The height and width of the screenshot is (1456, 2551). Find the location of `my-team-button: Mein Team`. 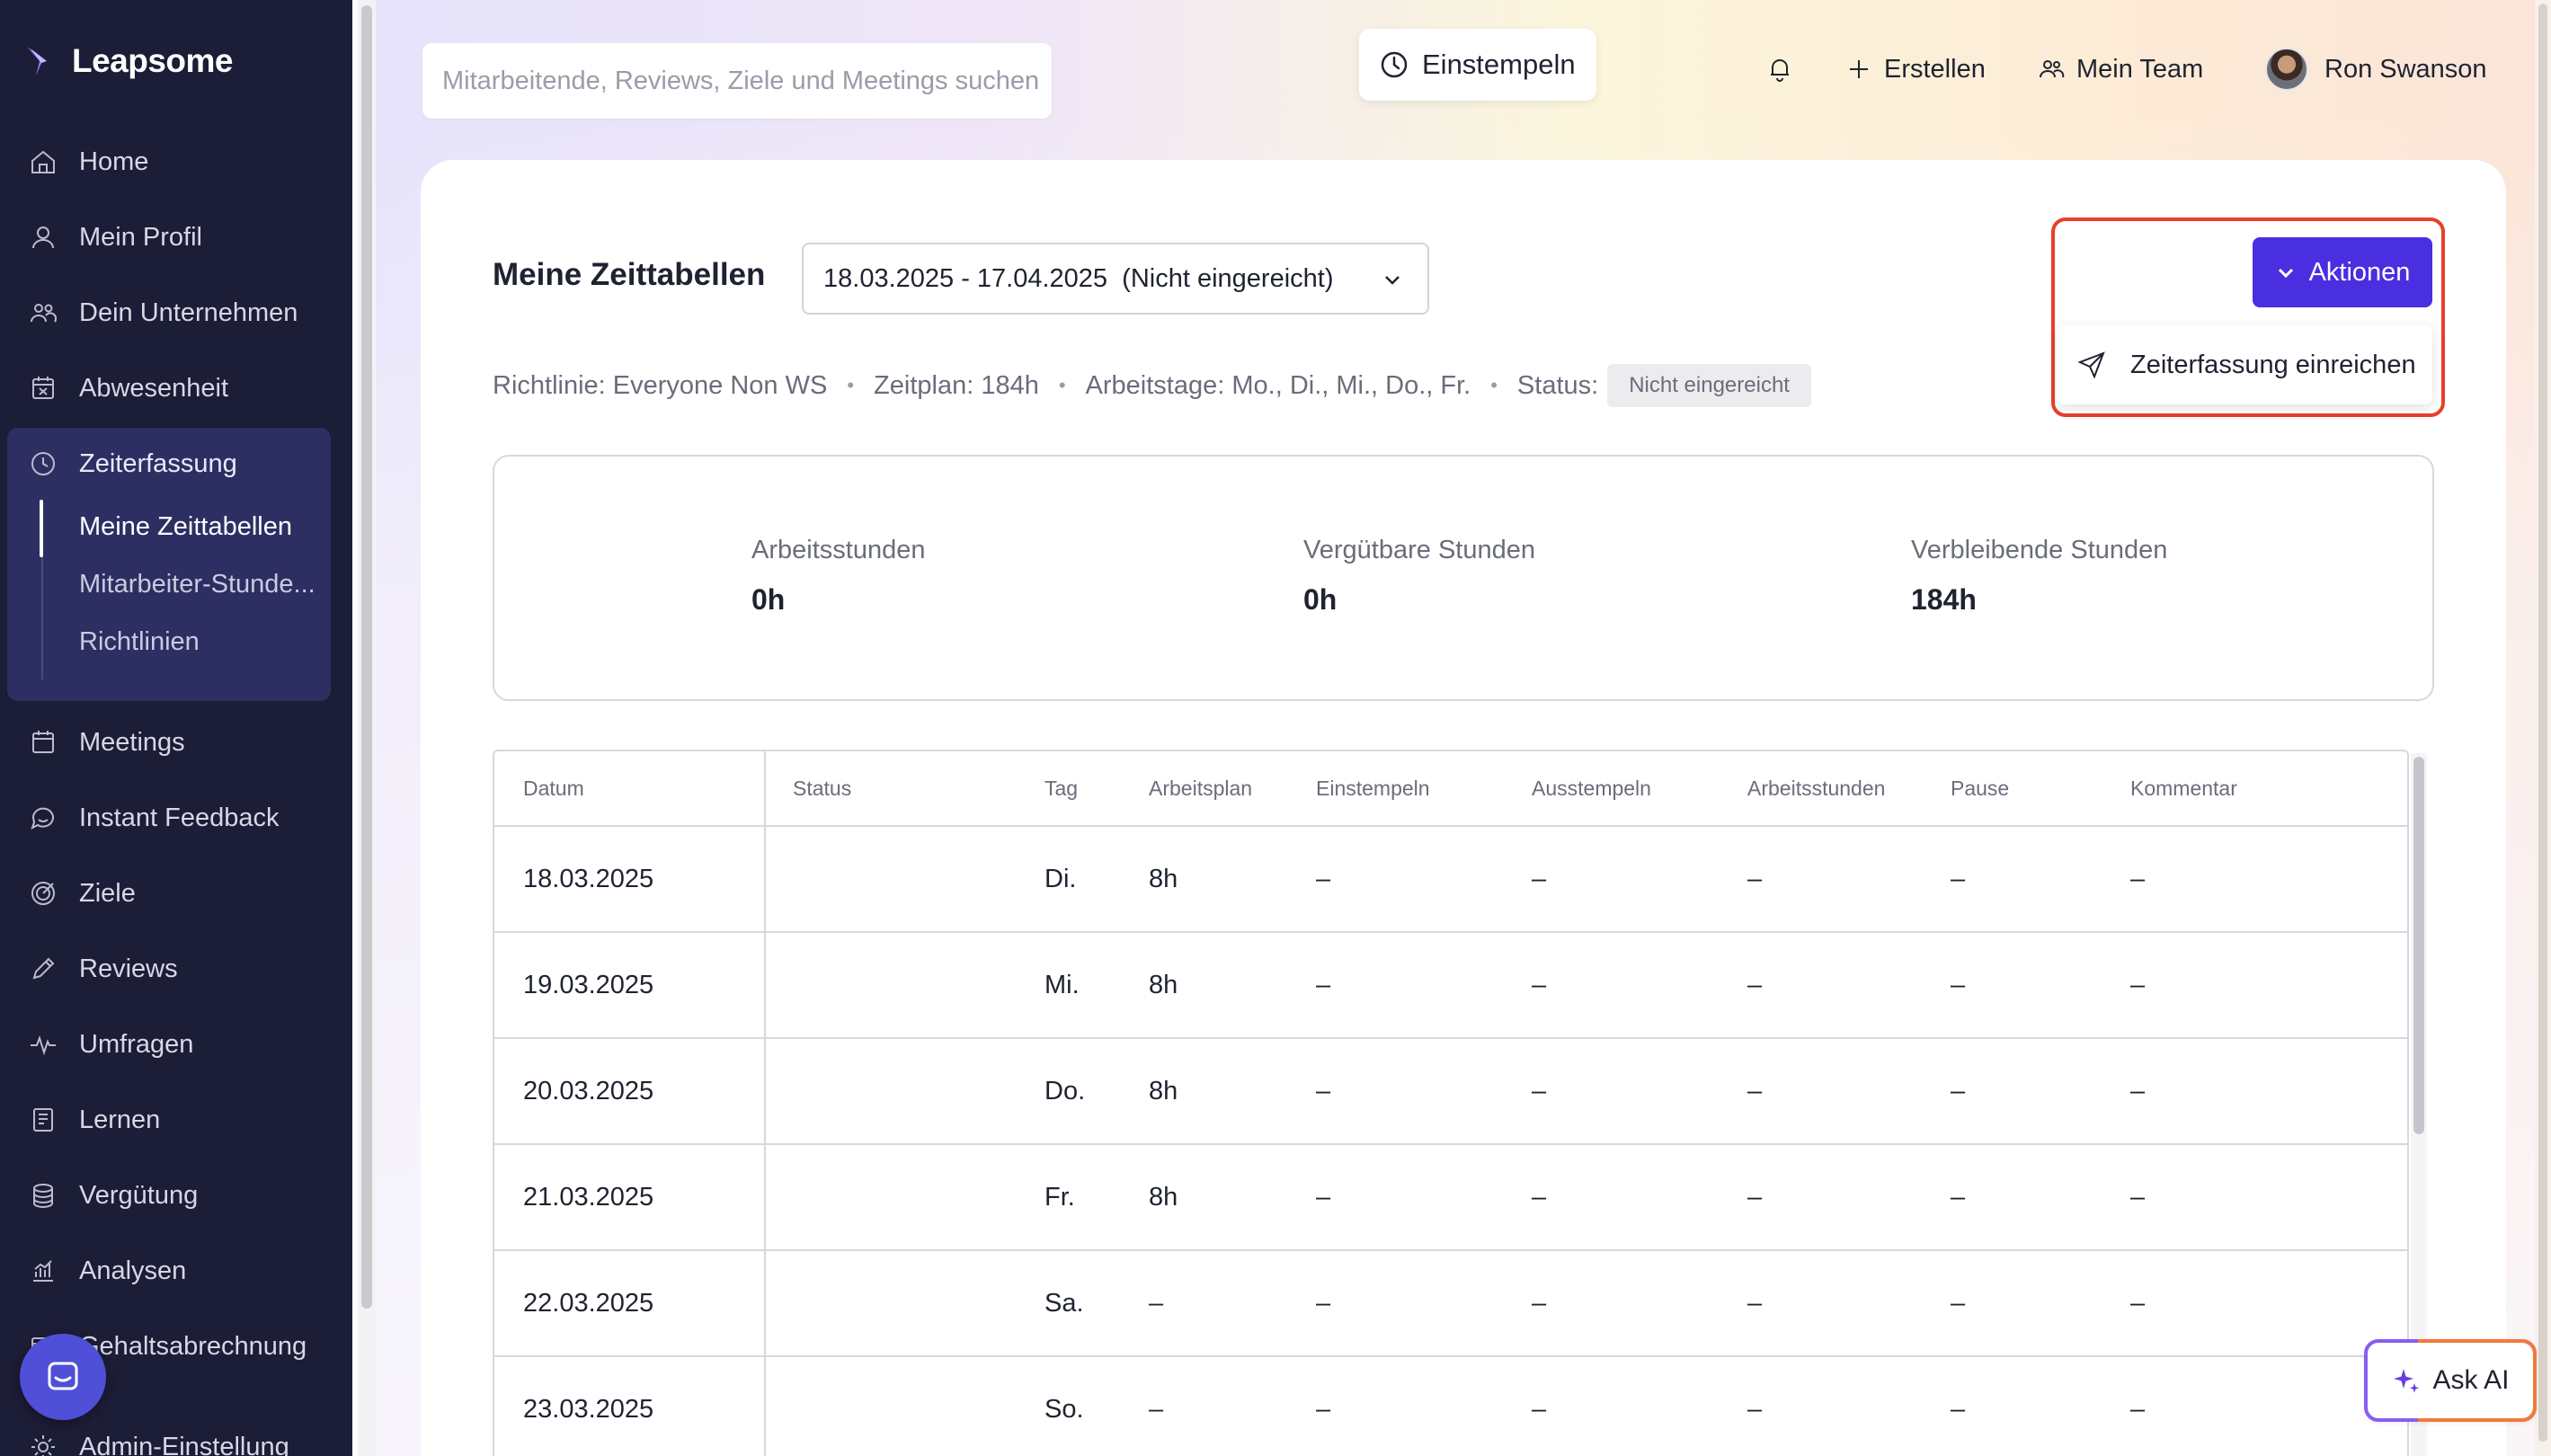

my-team-button: Mein Team is located at coordinates (2120, 69).